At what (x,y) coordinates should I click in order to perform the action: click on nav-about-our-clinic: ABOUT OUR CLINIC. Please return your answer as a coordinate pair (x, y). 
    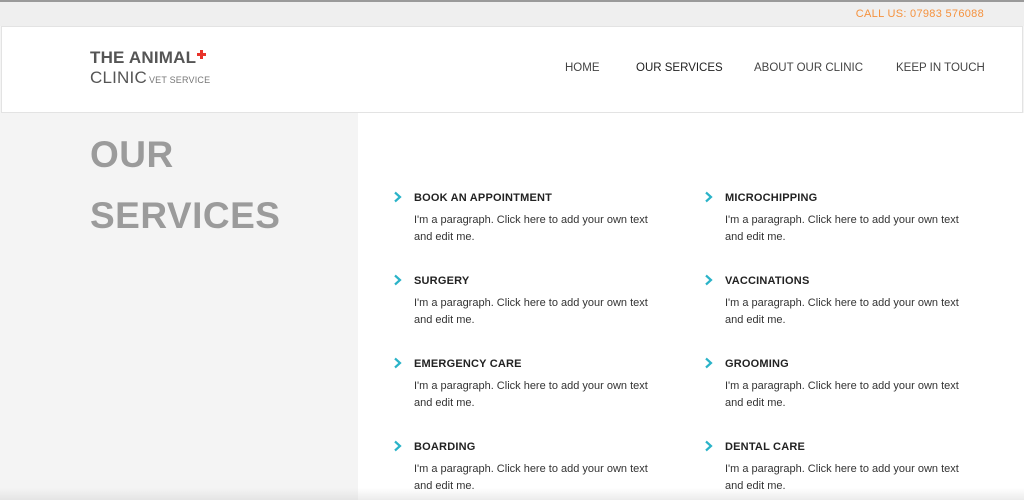
    Looking at the image, I should click on (808, 68).